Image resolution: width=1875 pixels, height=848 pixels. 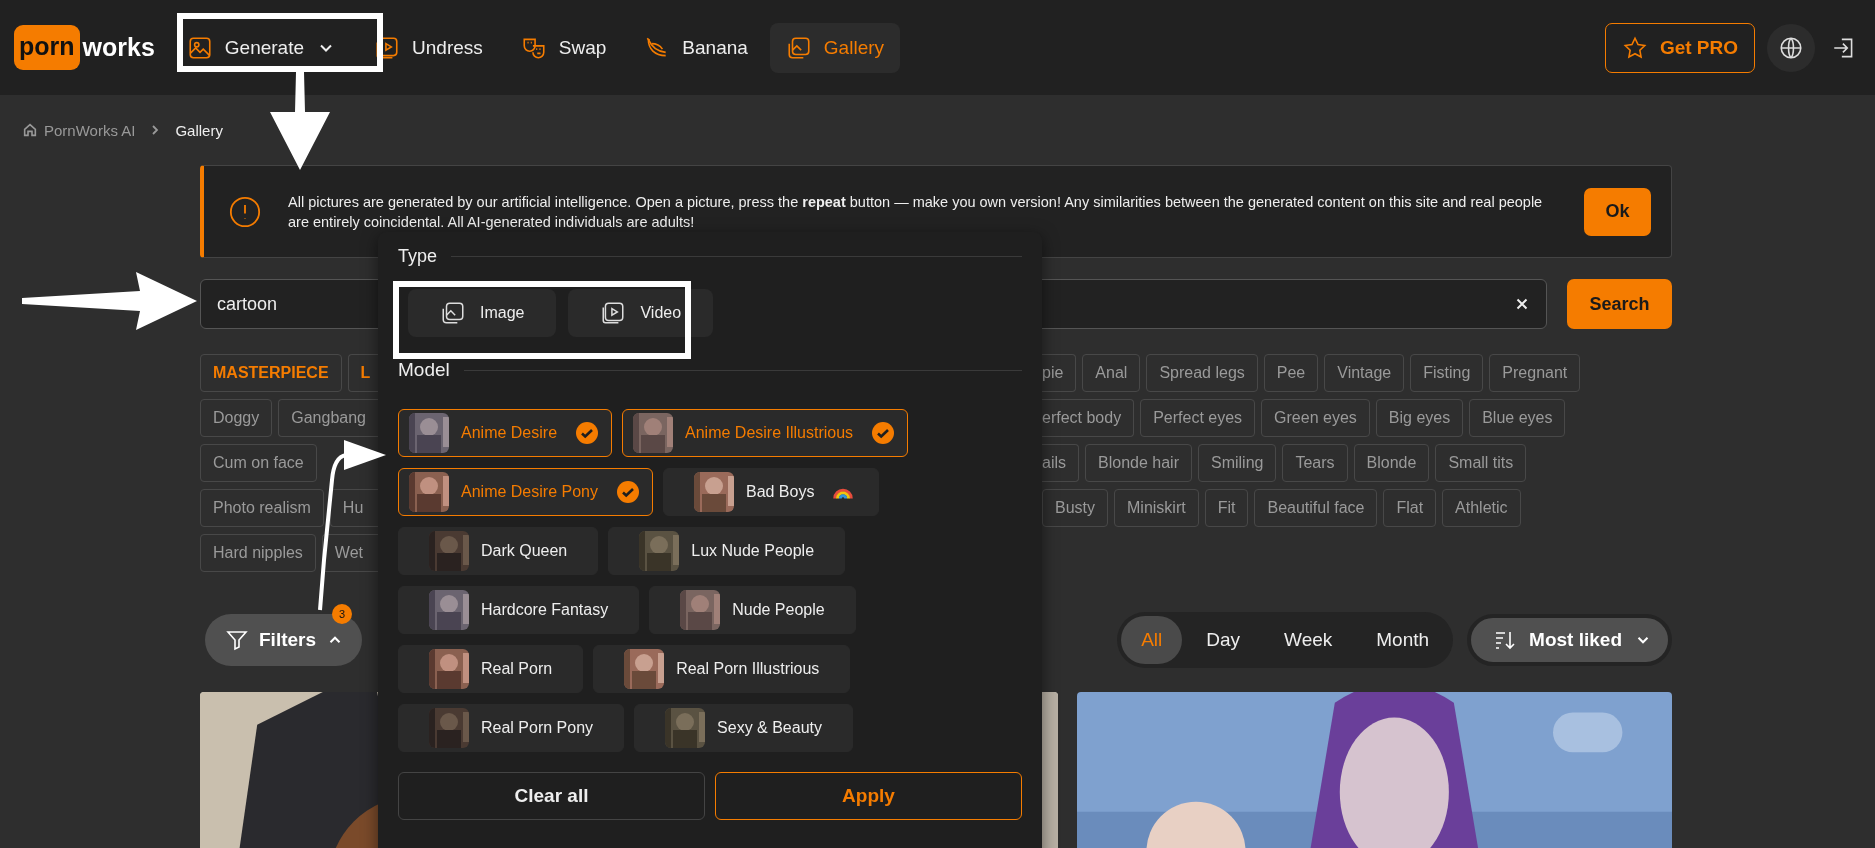 I want to click on notice-text: All pictures are generated by our artificial intelligence. Open a picture, press the repeat button — make you own version! Any similarities between the generated content on this site and real people are entirely coincidental. All AI-generated individuals are adults!, so click(x=916, y=212).